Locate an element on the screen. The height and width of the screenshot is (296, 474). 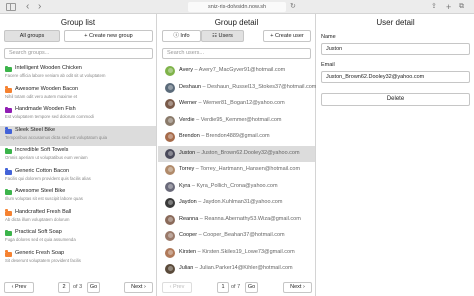
user-first-name: Torrey is located at coordinates (187, 169).